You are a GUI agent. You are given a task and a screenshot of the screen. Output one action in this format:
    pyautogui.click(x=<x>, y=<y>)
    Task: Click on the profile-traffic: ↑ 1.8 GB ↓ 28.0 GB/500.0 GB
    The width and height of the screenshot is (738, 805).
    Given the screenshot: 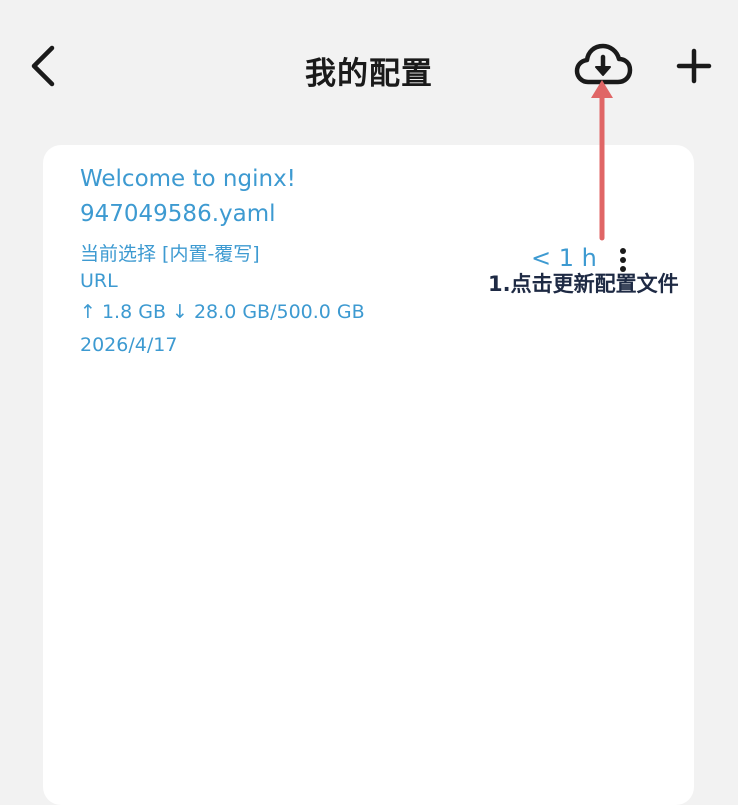 What is the action you would take?
    pyautogui.click(x=222, y=312)
    